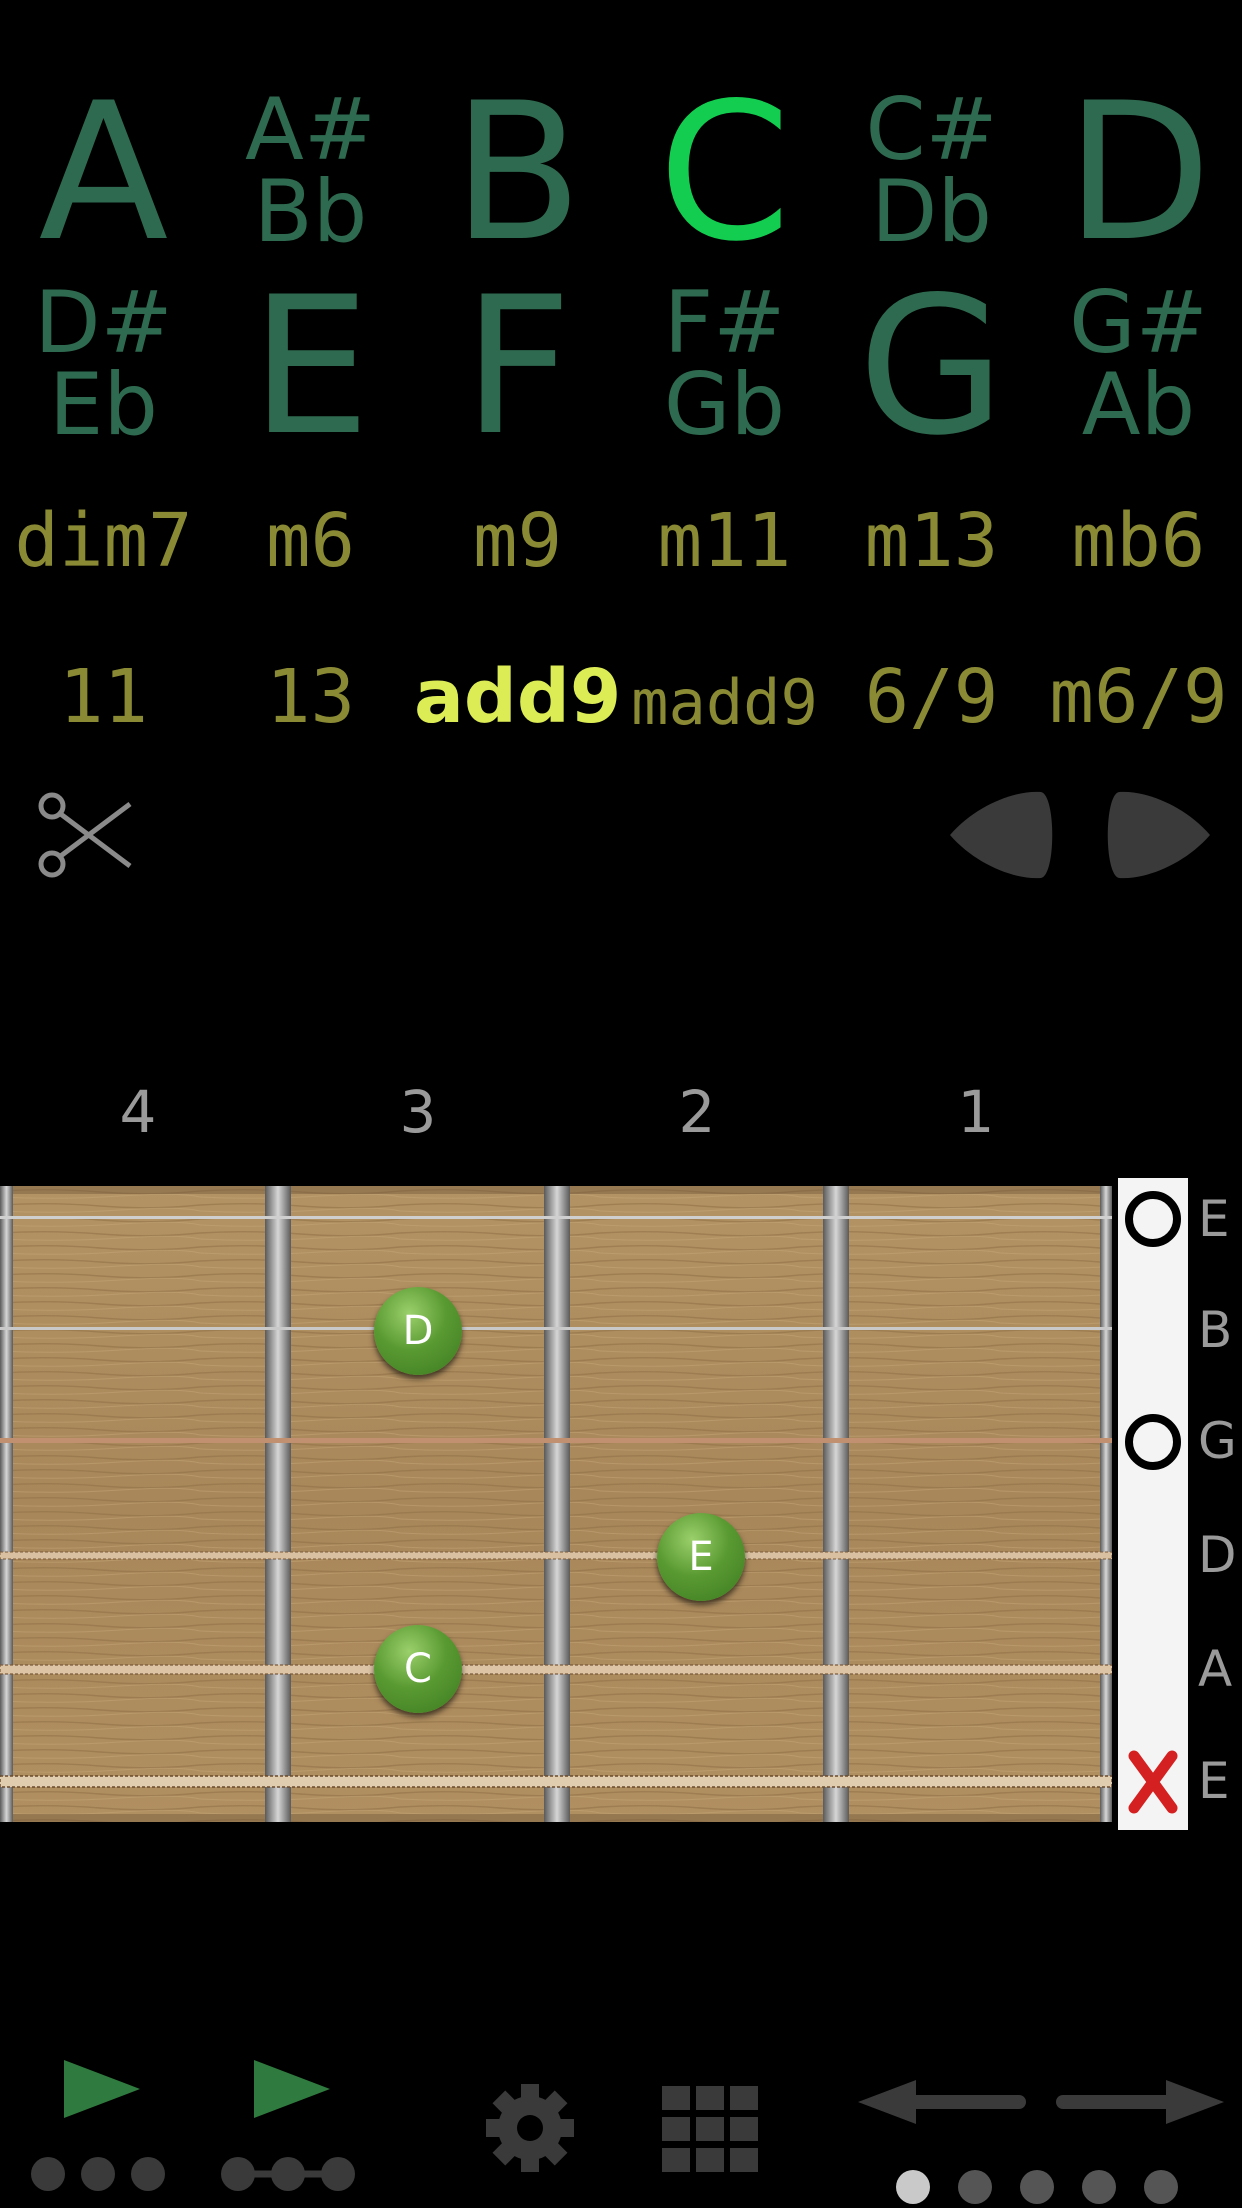 This screenshot has height=2208, width=1242. I want to click on root-label: D, so click(1138, 172).